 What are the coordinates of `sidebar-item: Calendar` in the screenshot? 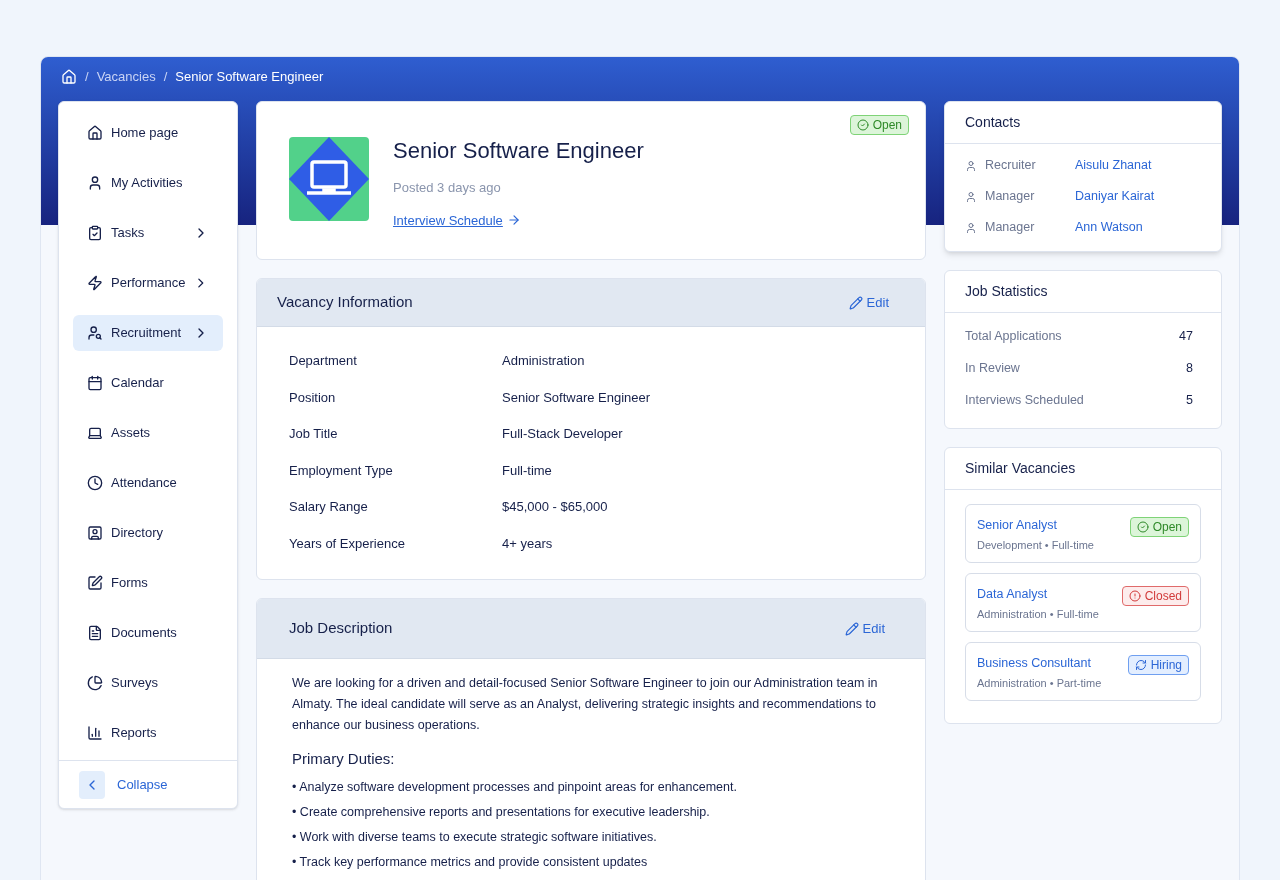 It's located at (148, 383).